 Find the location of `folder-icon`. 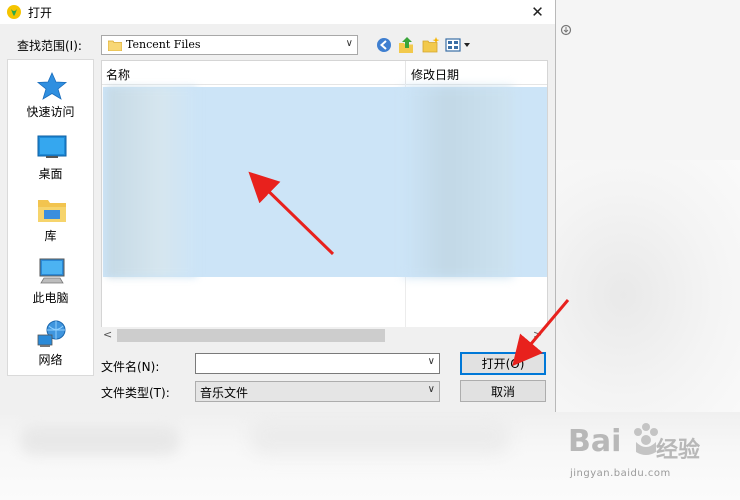

folder-icon is located at coordinates (115, 45).